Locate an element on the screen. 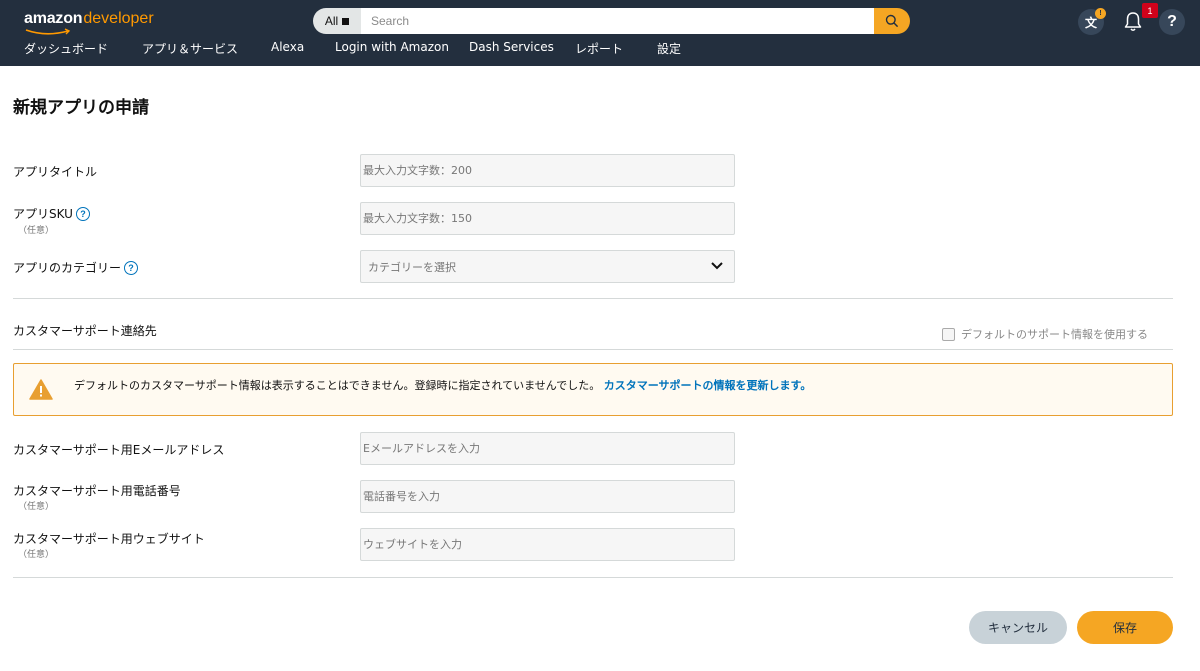  app-sku-optional: （任意） is located at coordinates (36, 231).